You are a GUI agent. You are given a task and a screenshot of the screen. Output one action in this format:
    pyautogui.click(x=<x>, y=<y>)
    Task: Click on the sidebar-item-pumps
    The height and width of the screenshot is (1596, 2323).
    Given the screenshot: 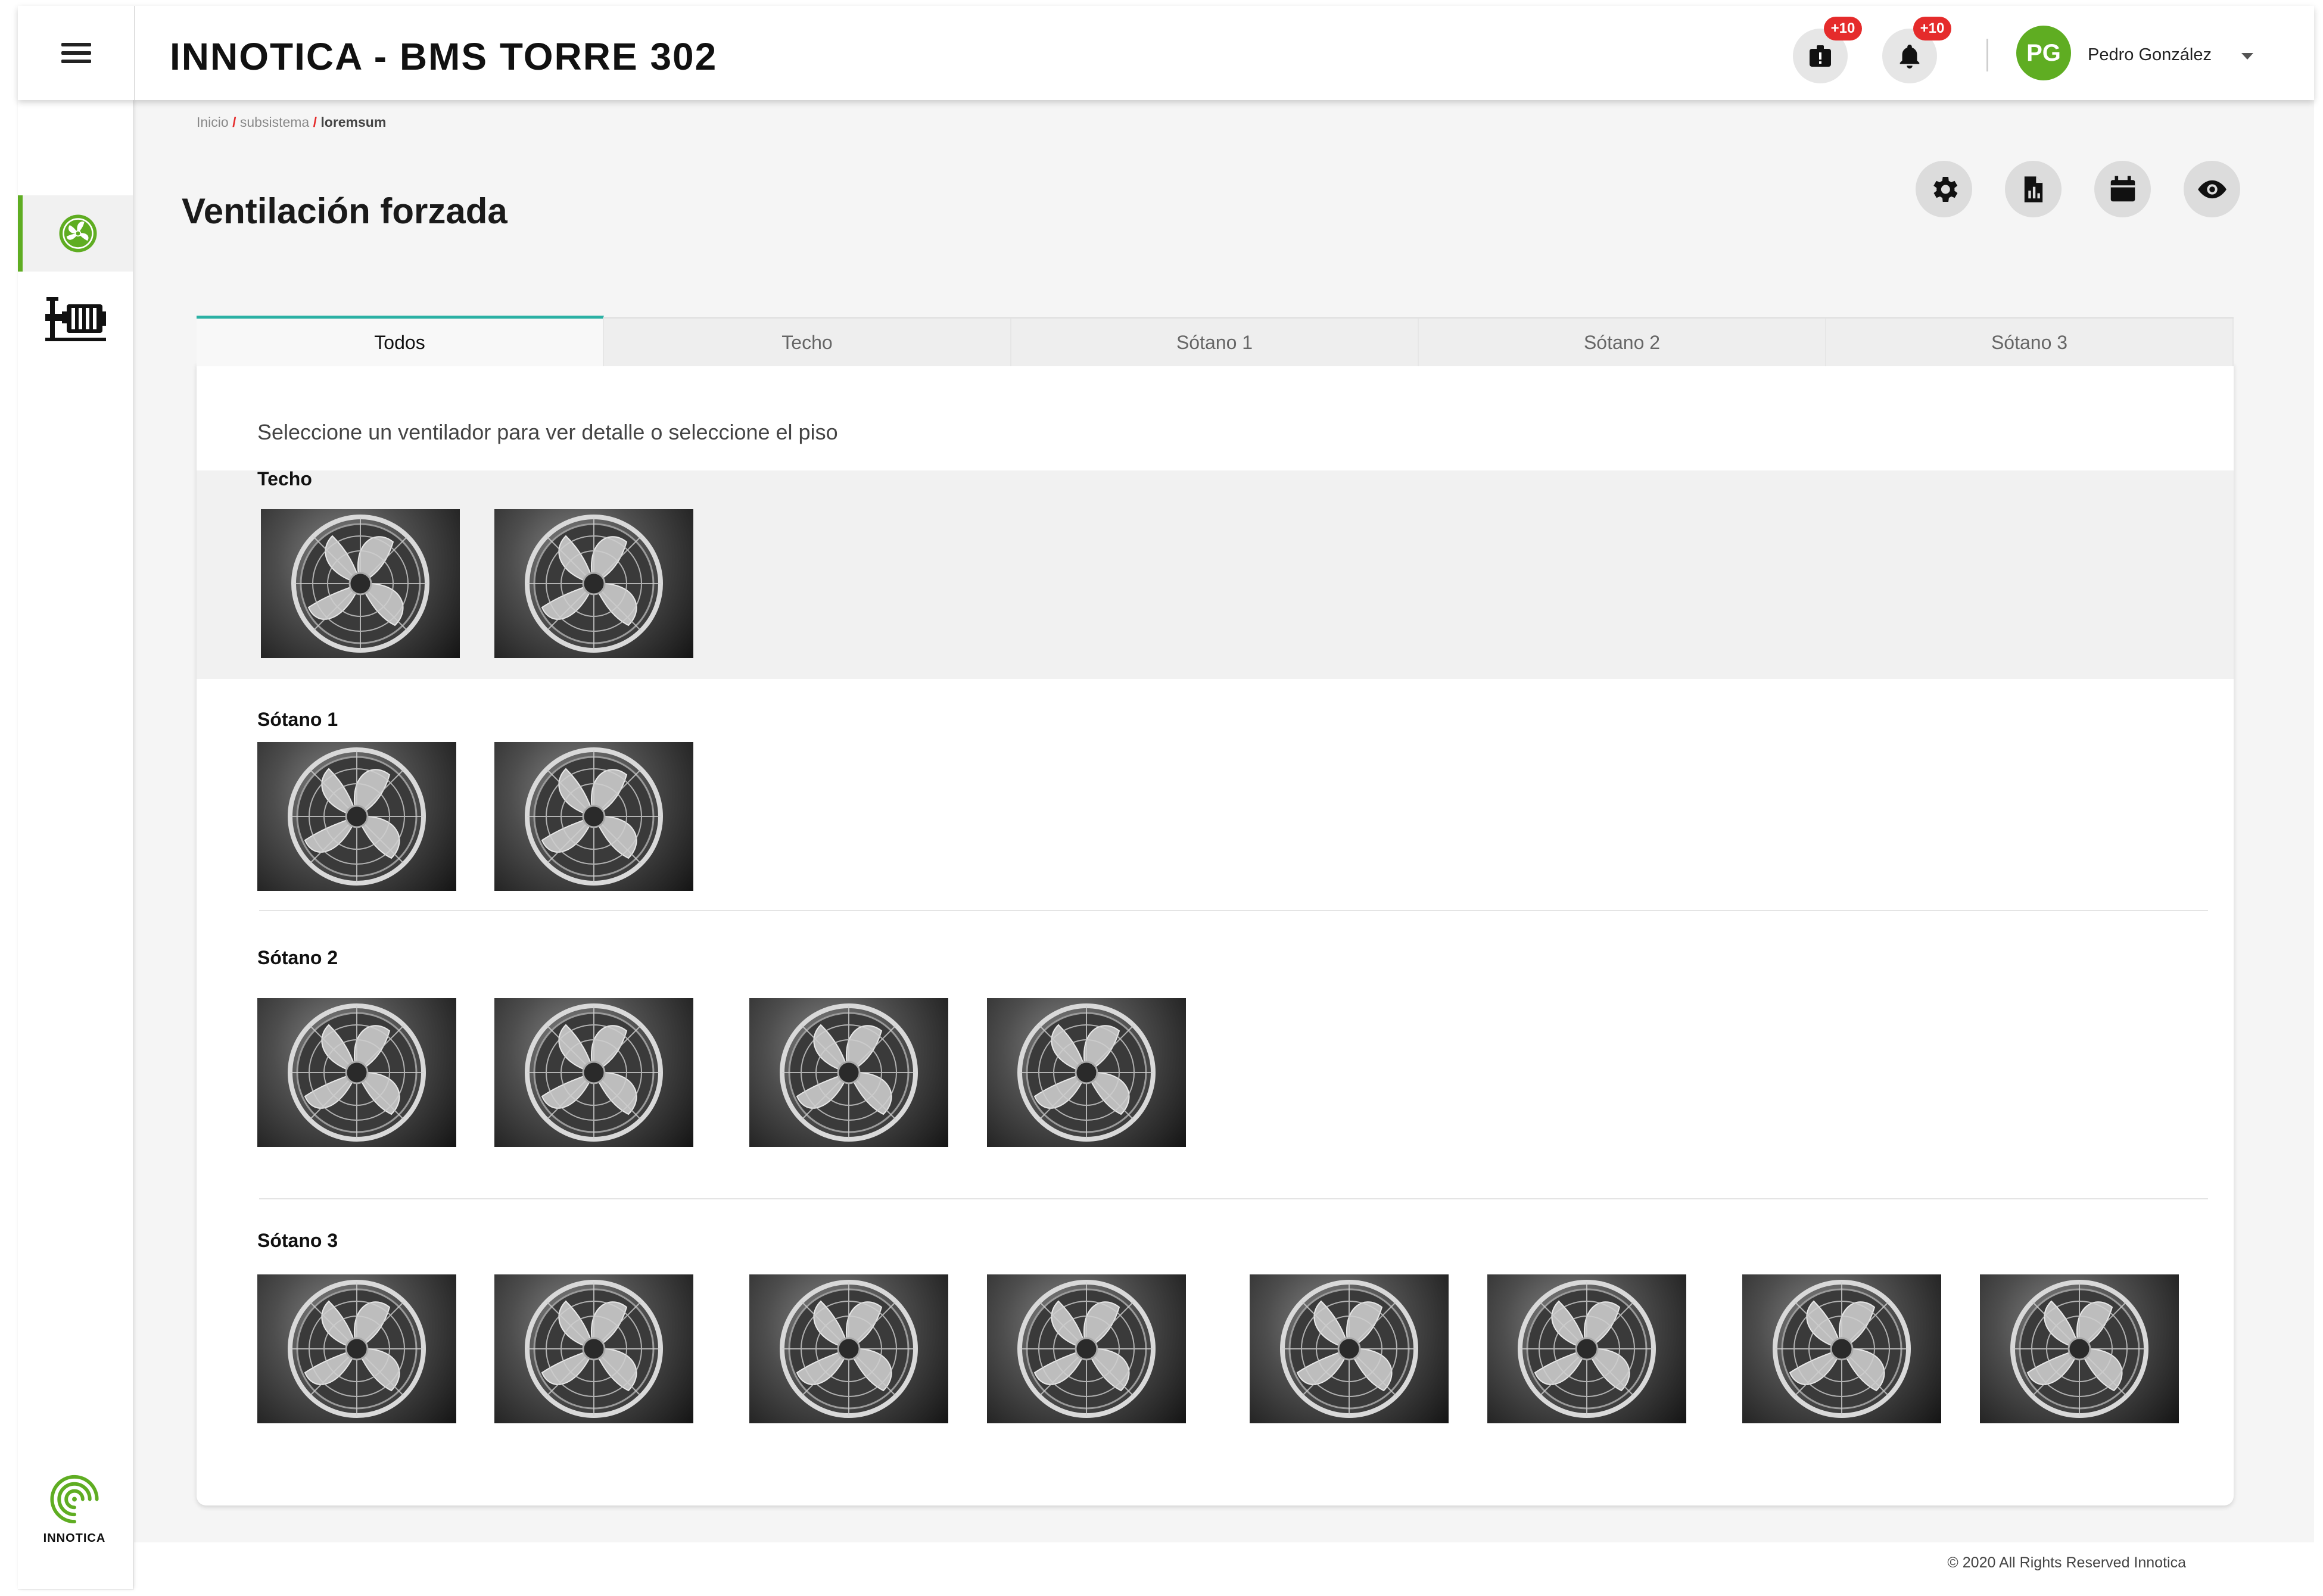 What is the action you would take?
    pyautogui.click(x=75, y=317)
    